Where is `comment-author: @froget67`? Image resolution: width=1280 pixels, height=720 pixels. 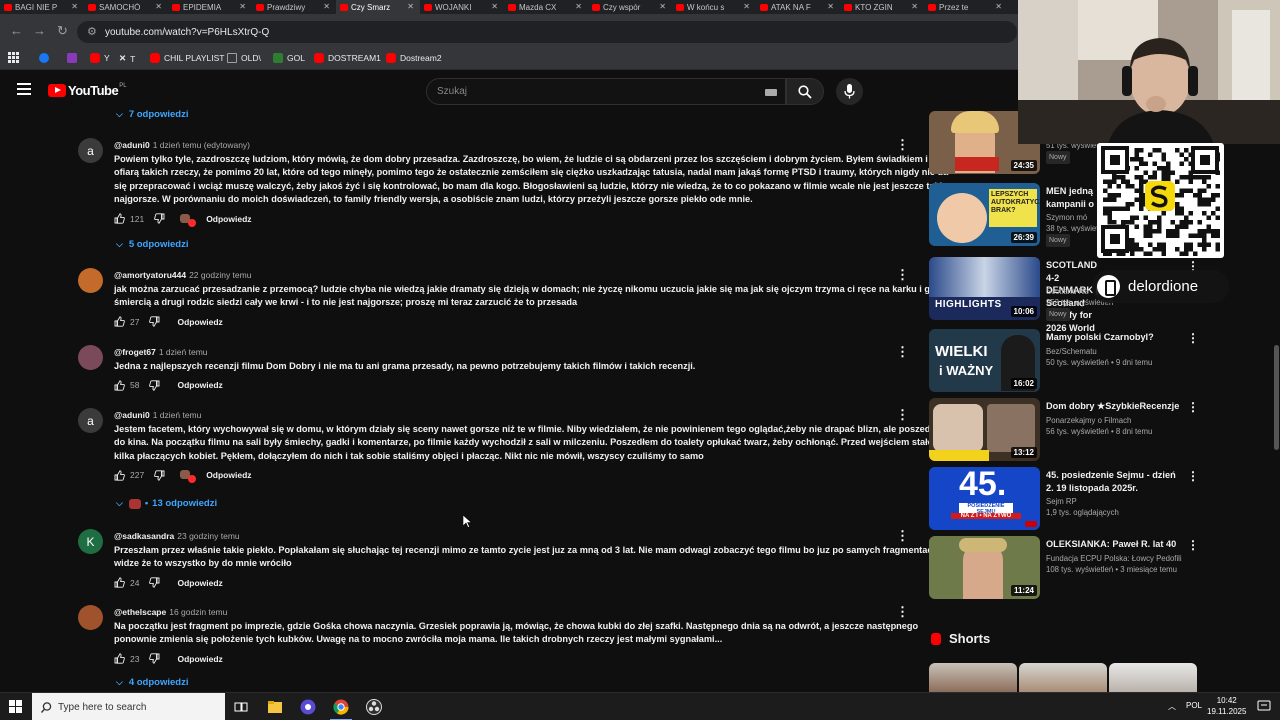
comment-author: @froget67 is located at coordinates (135, 352).